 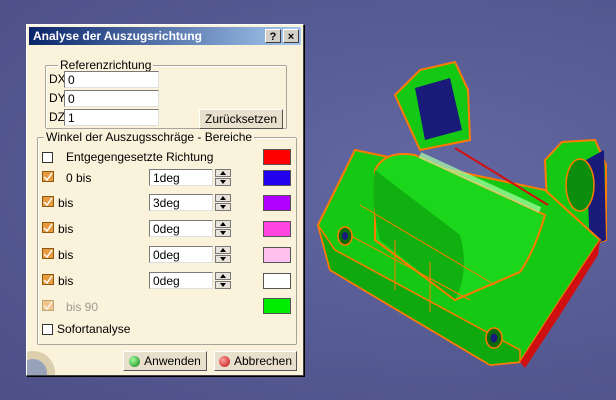 What do you see at coordinates (223, 229) in the screenshot?
I see `range-3-spinner` at bounding box center [223, 229].